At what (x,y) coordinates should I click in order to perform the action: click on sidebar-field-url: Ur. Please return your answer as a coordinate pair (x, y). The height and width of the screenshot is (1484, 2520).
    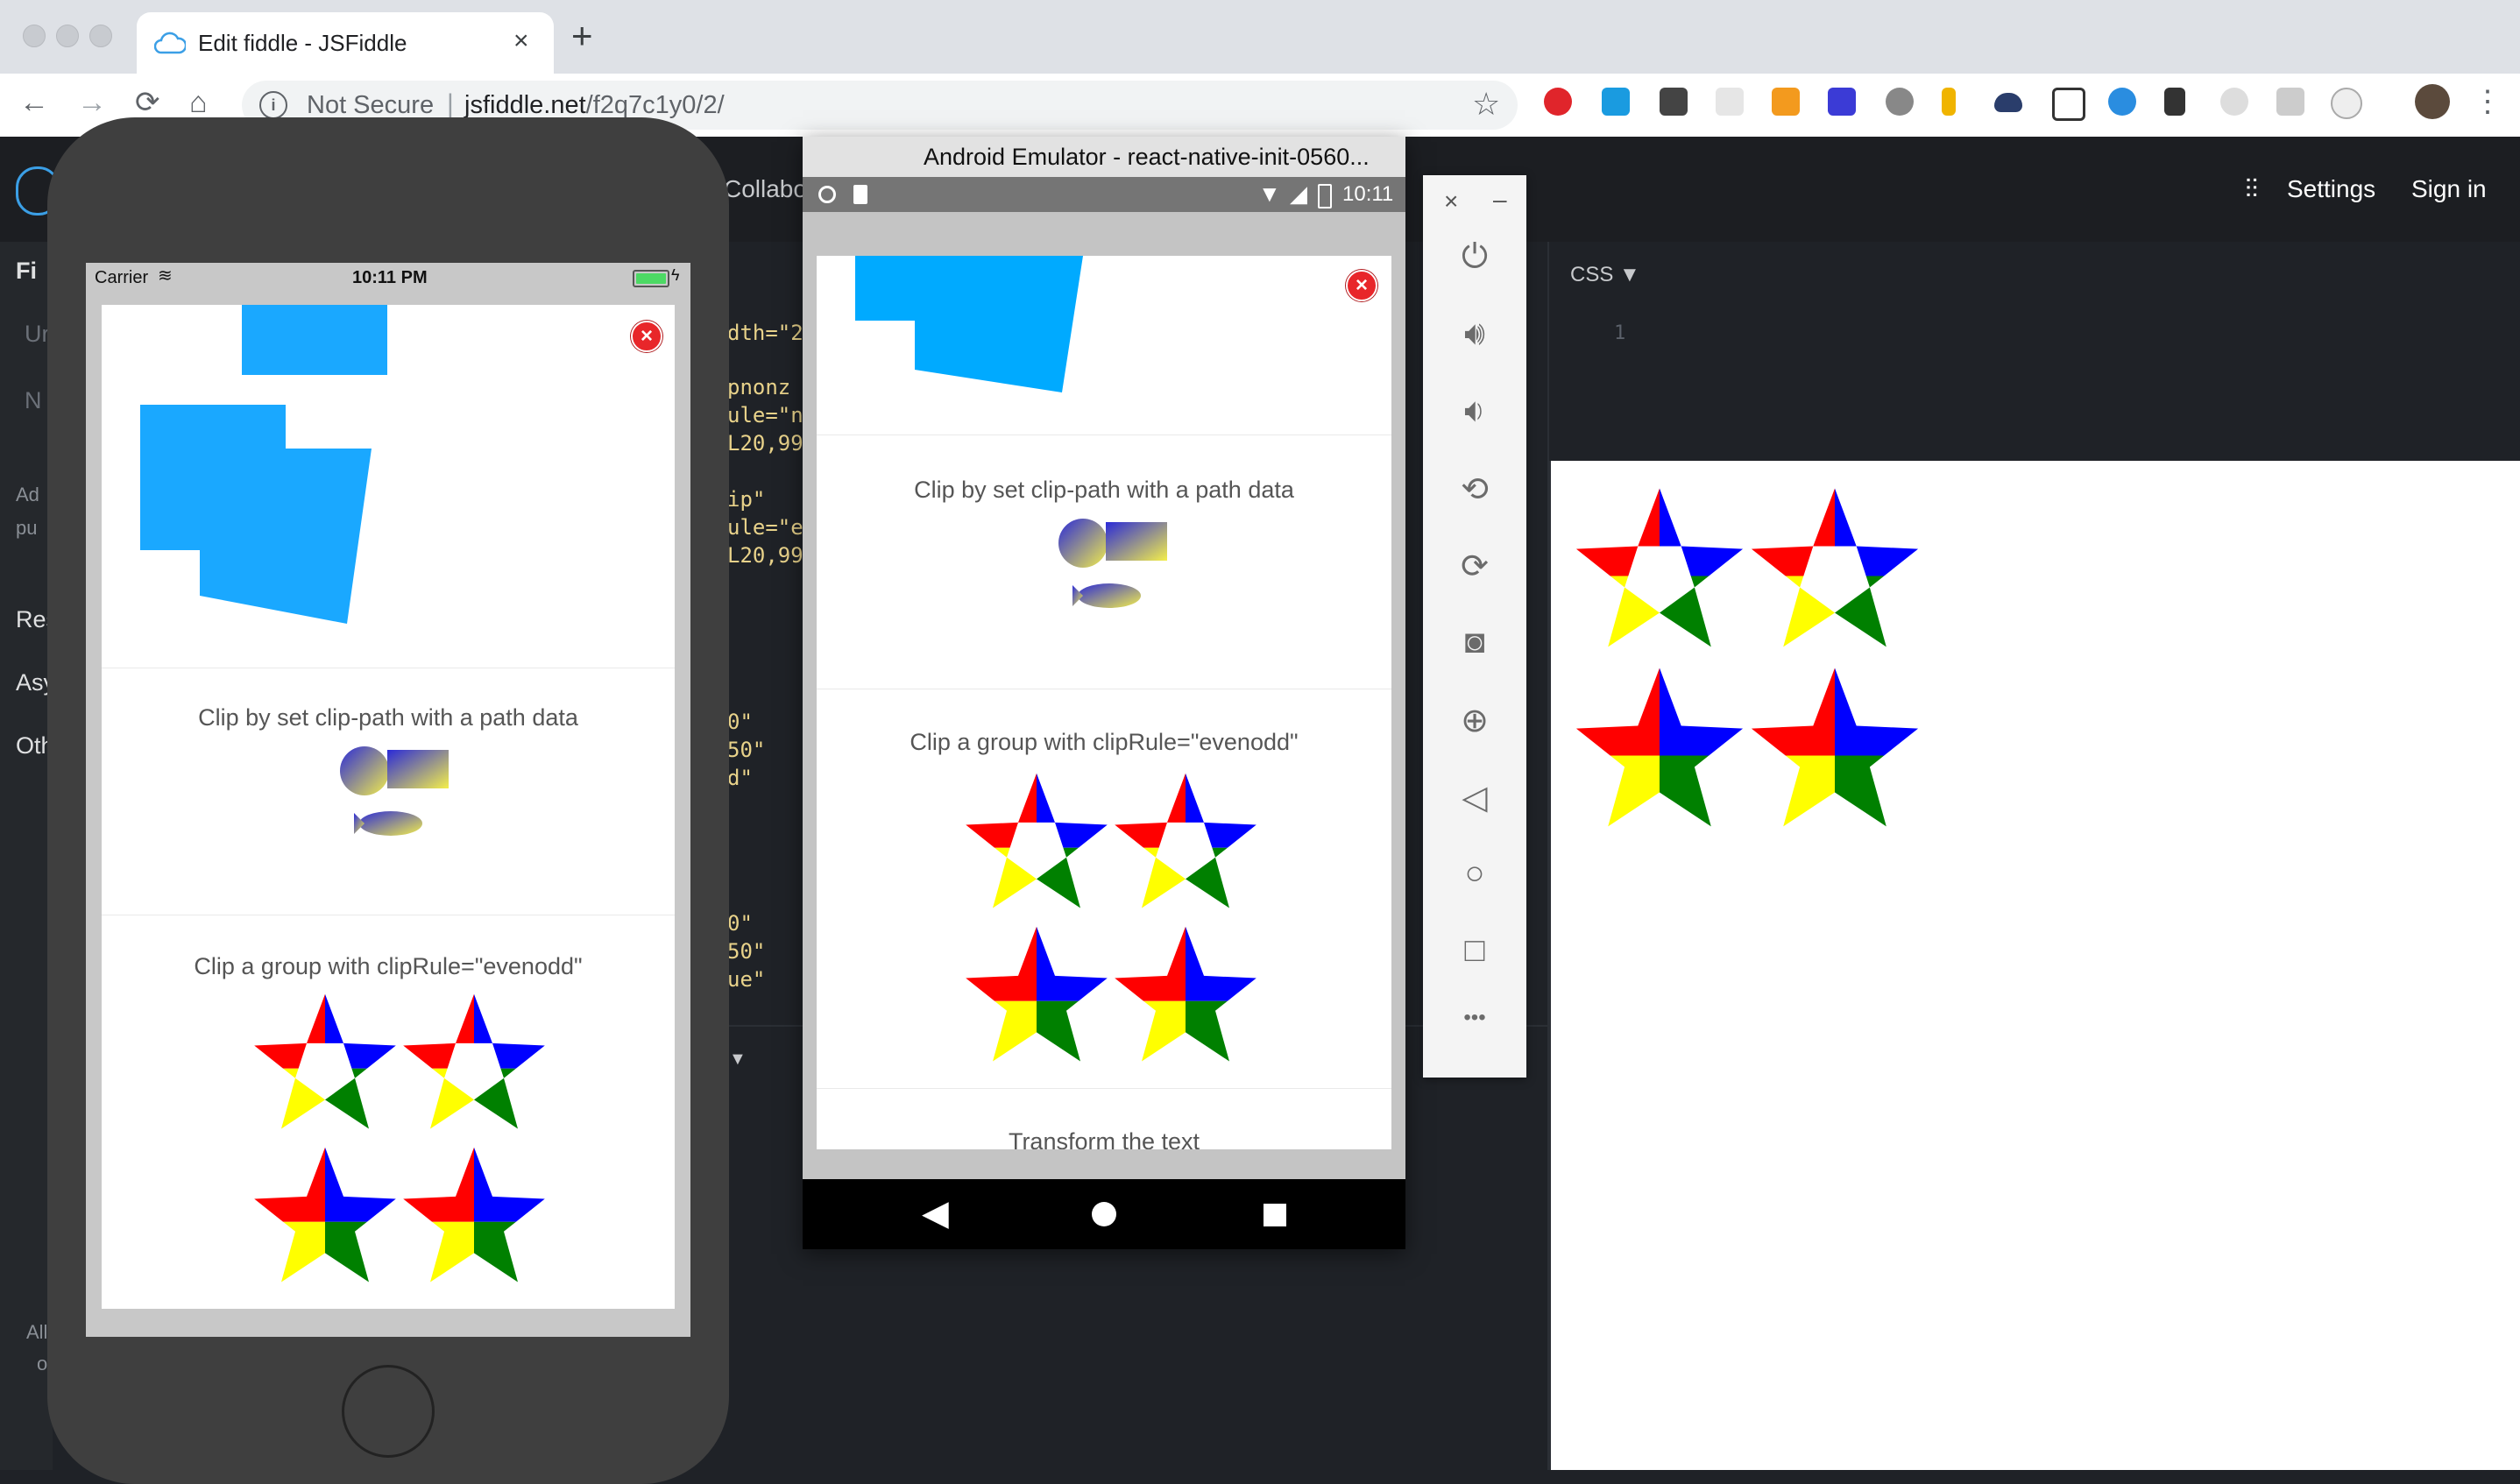
    Looking at the image, I should click on (37, 334).